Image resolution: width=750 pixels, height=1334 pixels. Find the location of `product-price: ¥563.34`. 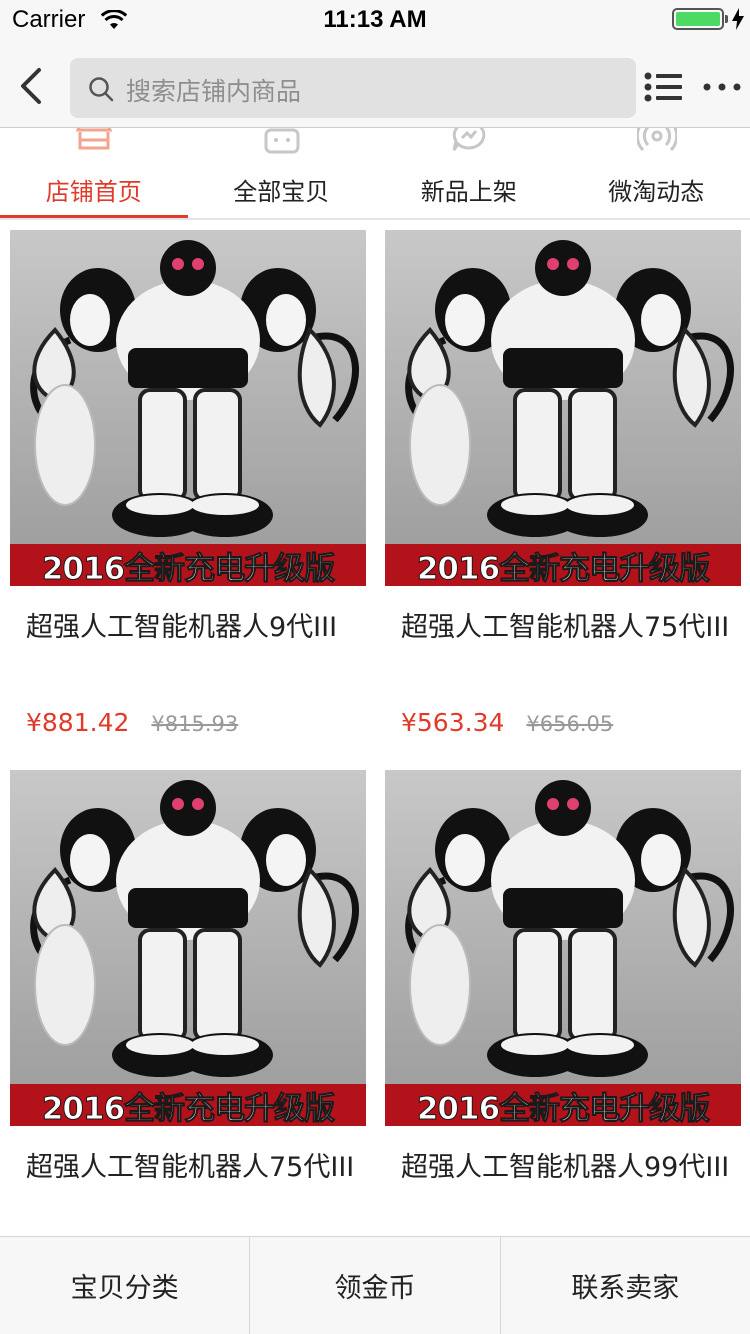

product-price: ¥563.34 is located at coordinates (453, 722).